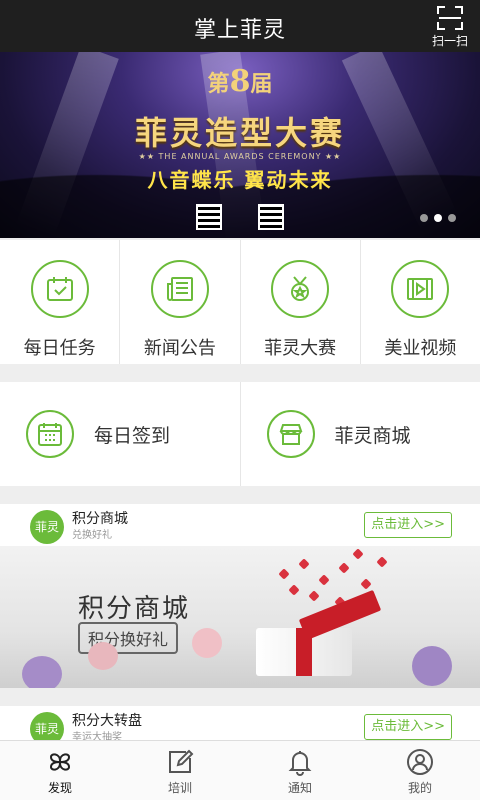 The image size is (480, 800). Describe the element at coordinates (419, 788) in the screenshot. I see `nav-label: 我的` at that location.